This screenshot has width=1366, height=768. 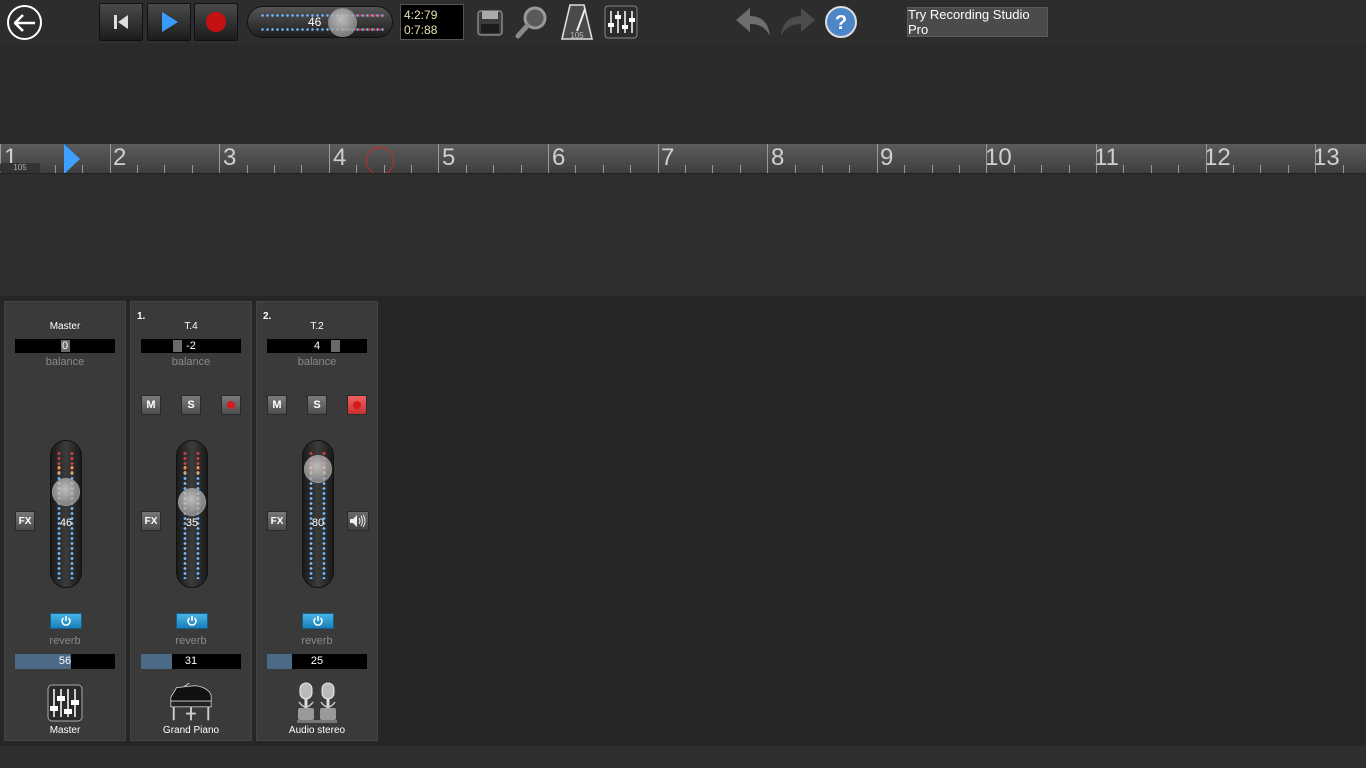 I want to click on mixer-instrument-icon, so click(x=65, y=703).